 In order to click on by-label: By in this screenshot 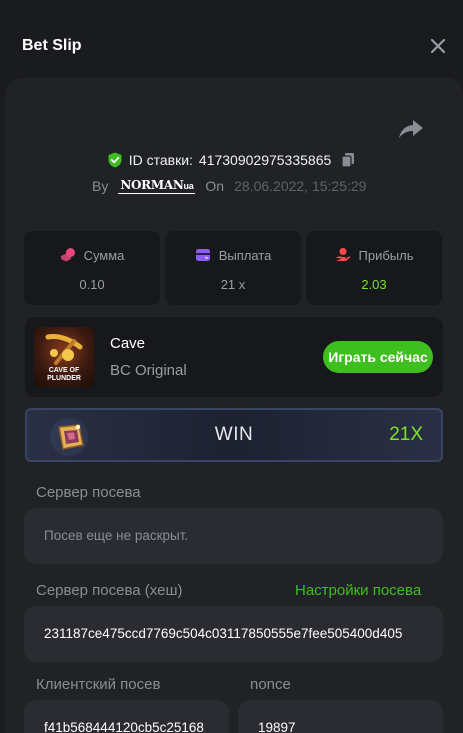, I will do `click(100, 186)`.